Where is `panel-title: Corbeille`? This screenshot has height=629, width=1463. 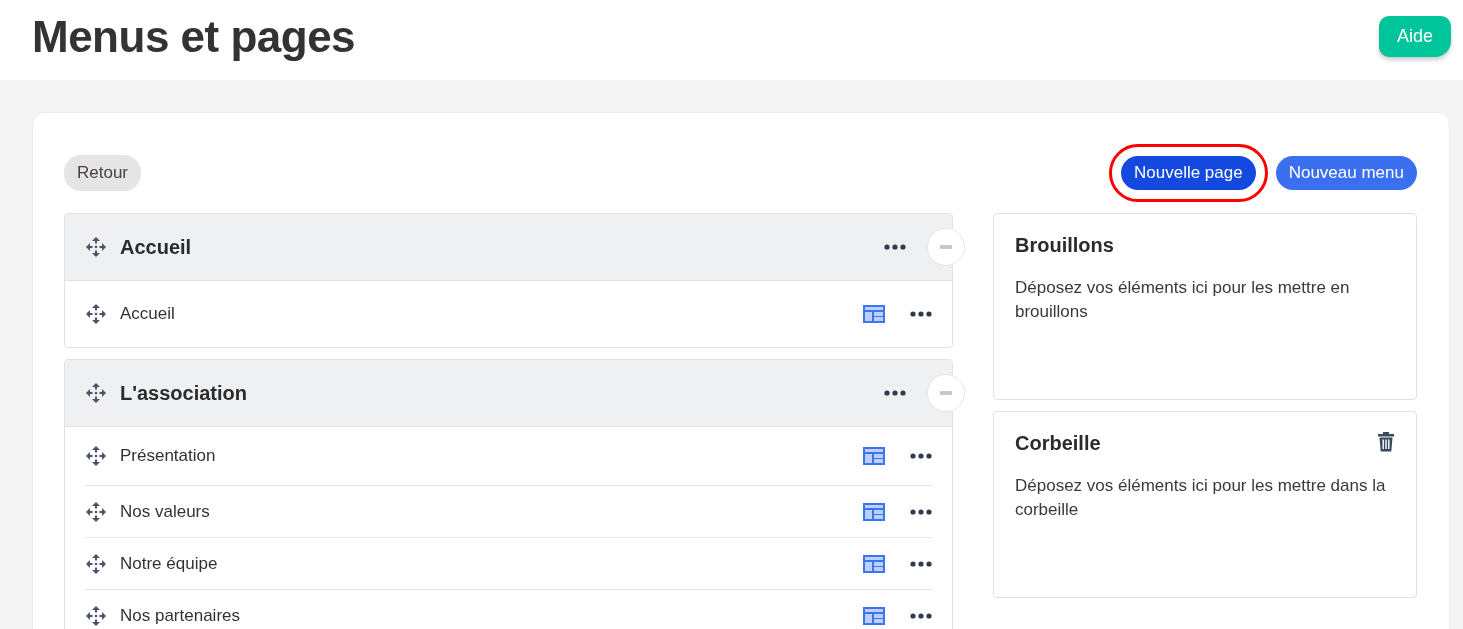 panel-title: Corbeille is located at coordinates (1058, 443).